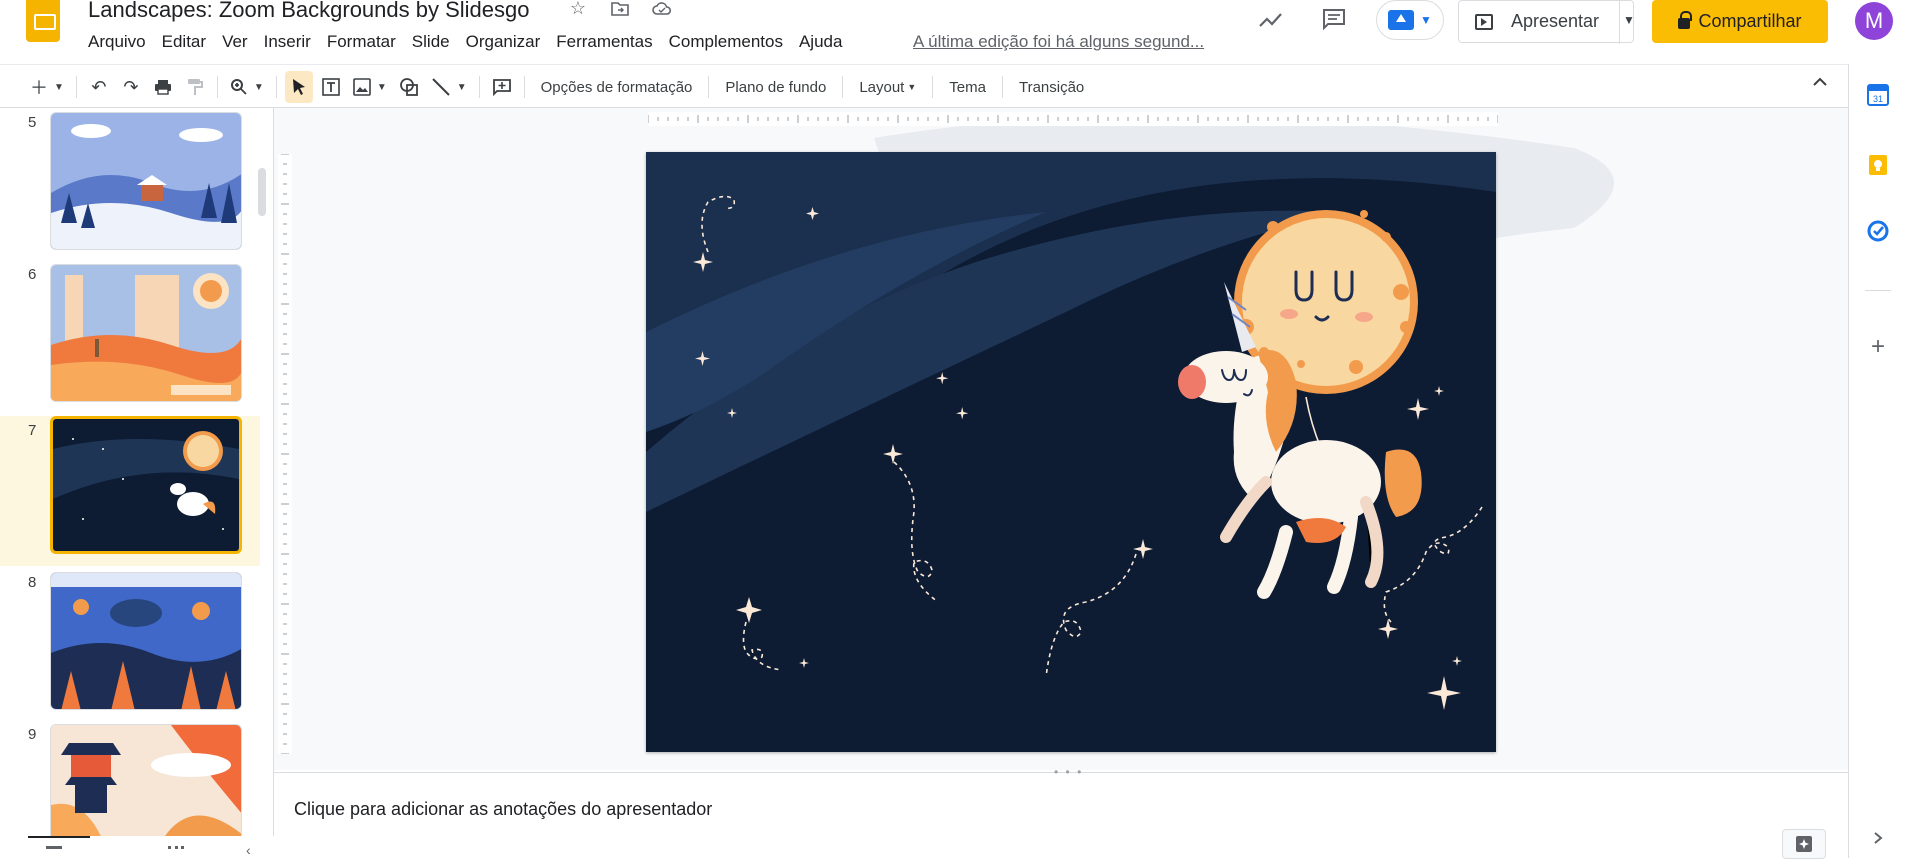 The width and height of the screenshot is (1905, 859). I want to click on calendar-icon: 31, so click(1878, 95).